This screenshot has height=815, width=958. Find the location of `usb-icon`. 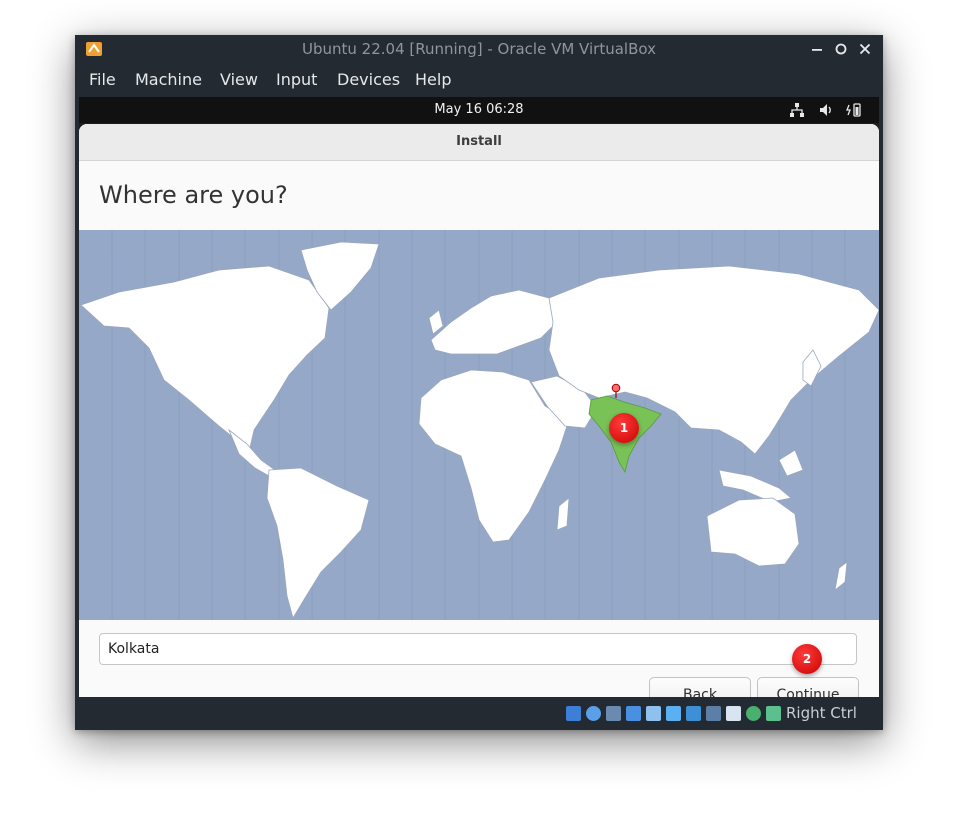

usb-icon is located at coordinates (653, 713).